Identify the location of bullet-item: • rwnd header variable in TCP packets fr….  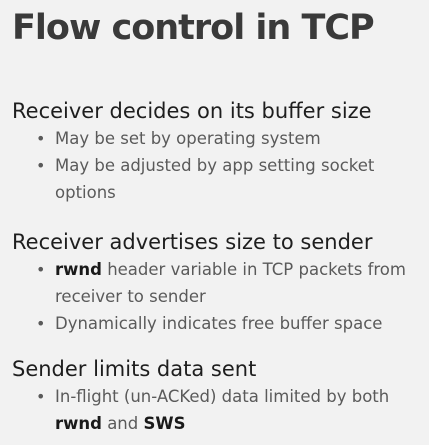
(218, 283).